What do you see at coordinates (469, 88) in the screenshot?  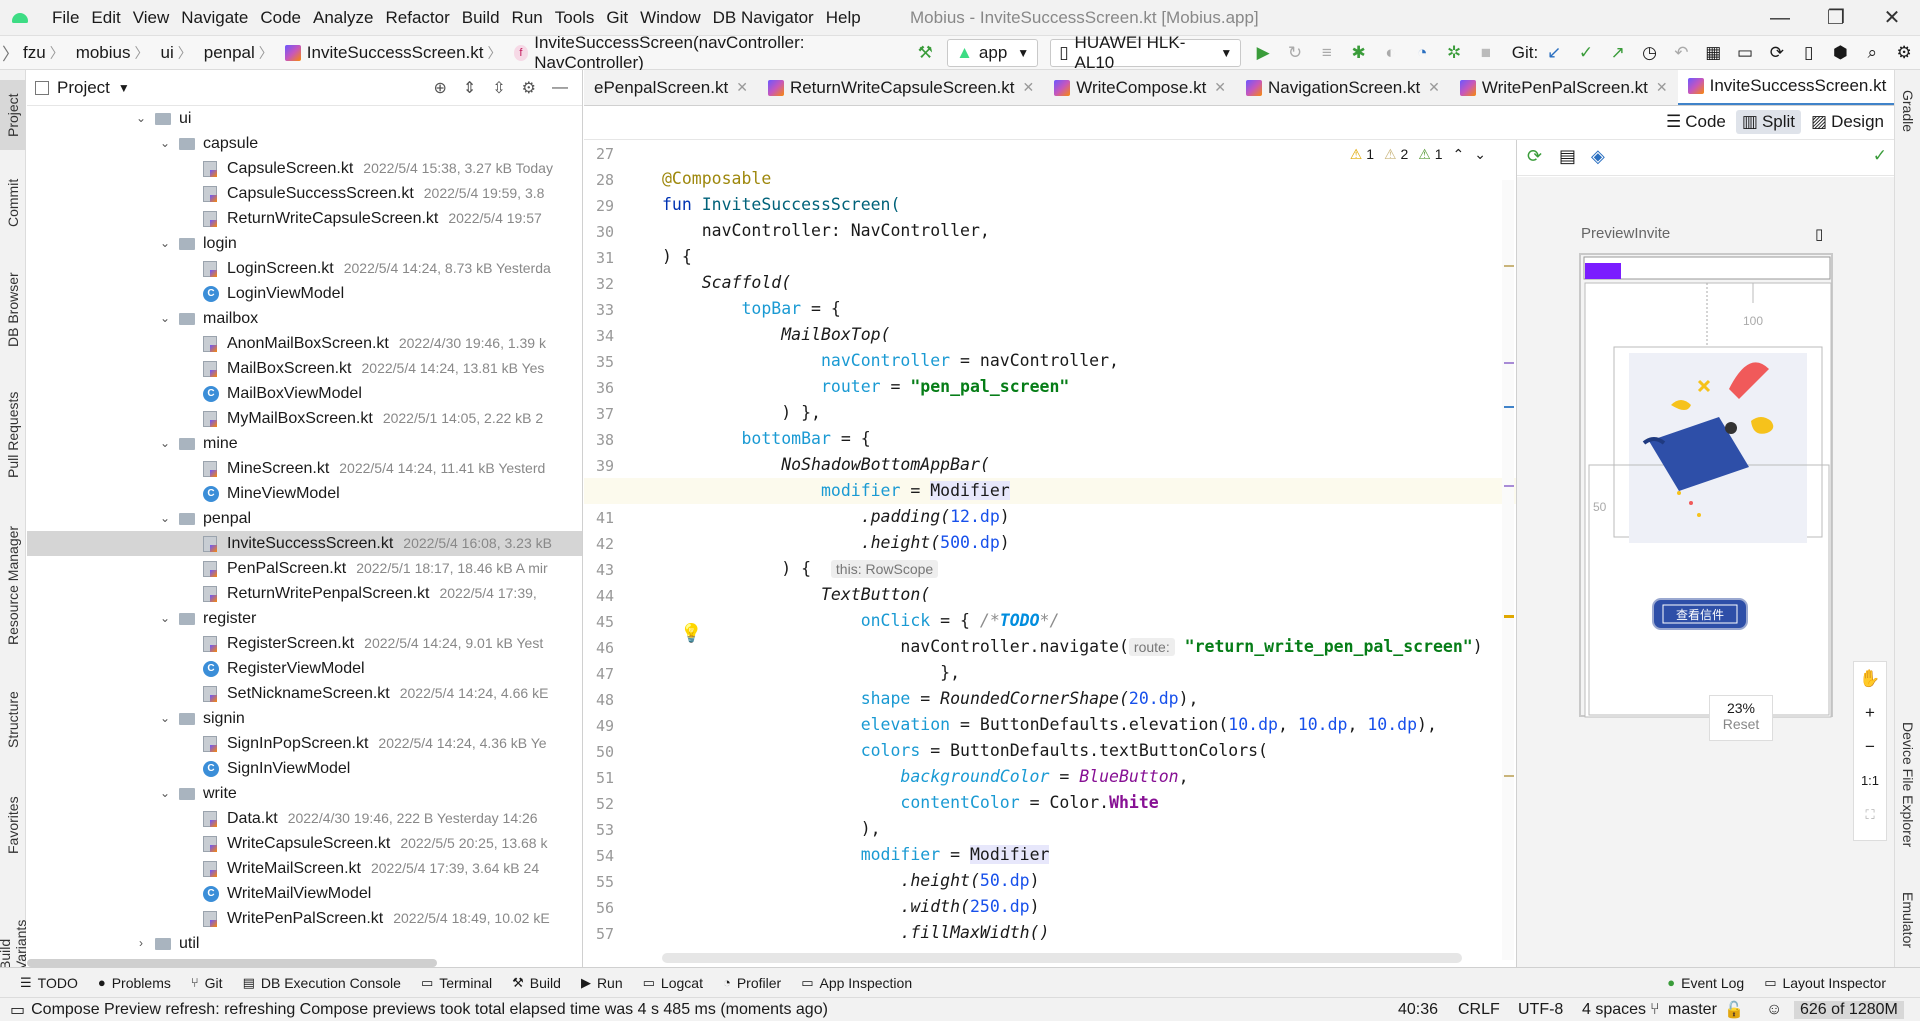 I see `expand-all-icon: ⇕` at bounding box center [469, 88].